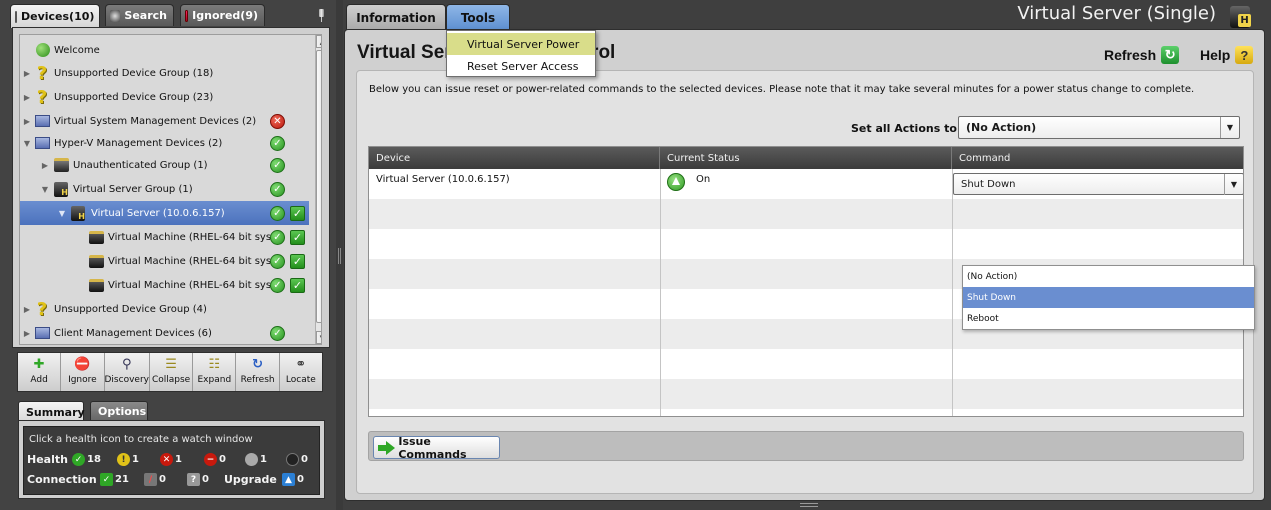 This screenshot has width=1271, height=510. Describe the element at coordinates (1108, 276) in the screenshot. I see `option-no-action: (No Action)` at that location.